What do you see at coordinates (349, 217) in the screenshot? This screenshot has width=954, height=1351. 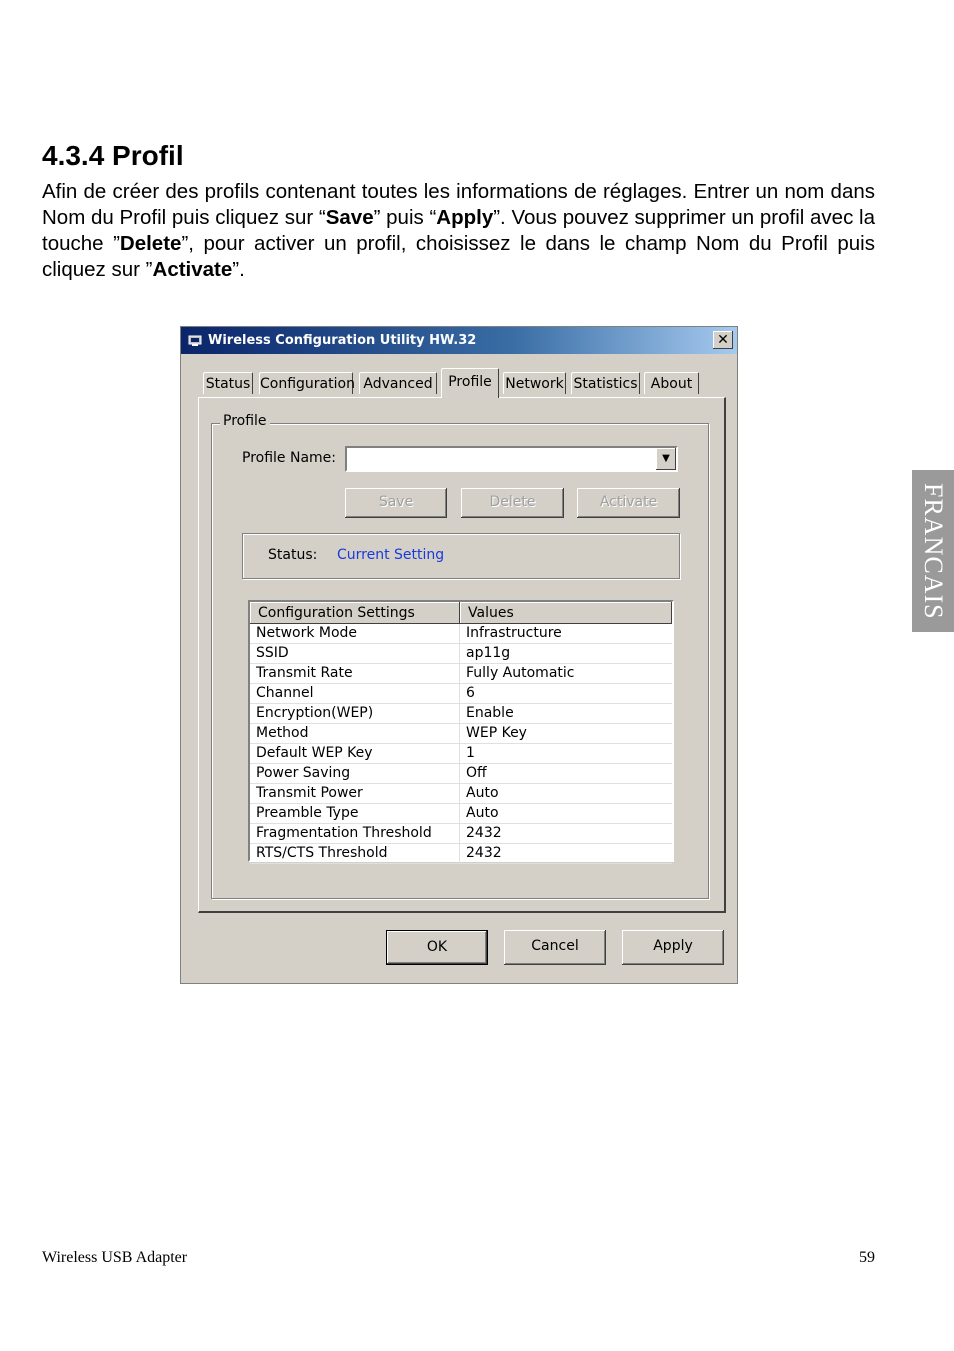 I see `intro-bold-term: Save` at bounding box center [349, 217].